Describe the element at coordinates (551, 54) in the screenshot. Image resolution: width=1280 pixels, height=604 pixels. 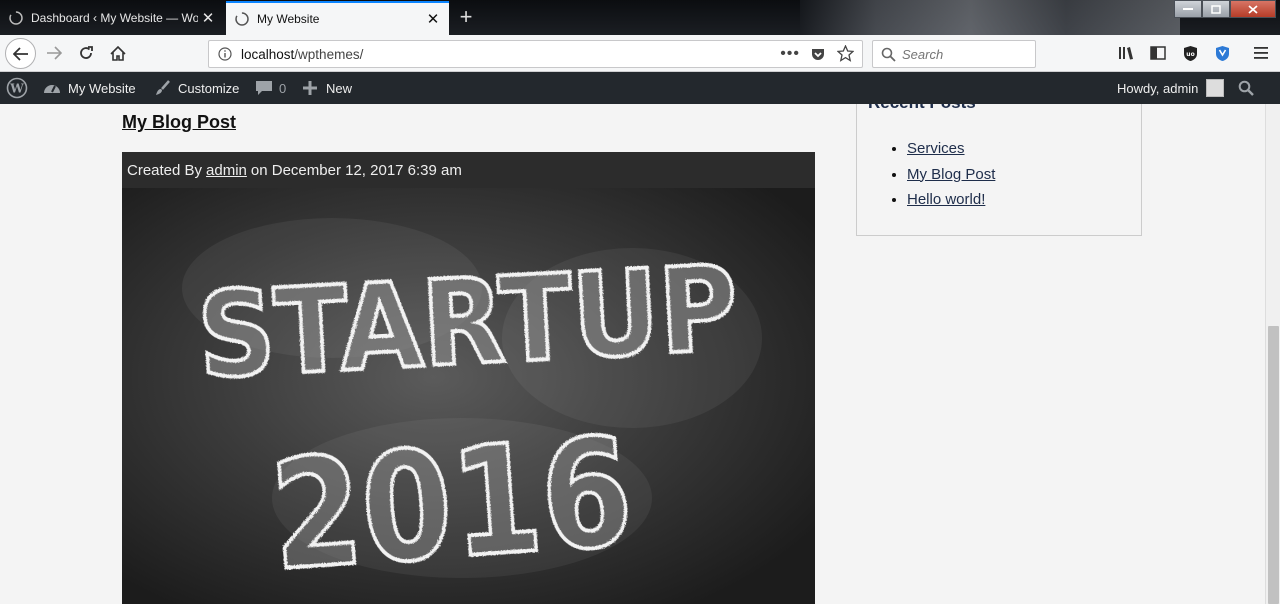
I see `url-text: localhost/wpthemes/` at that location.